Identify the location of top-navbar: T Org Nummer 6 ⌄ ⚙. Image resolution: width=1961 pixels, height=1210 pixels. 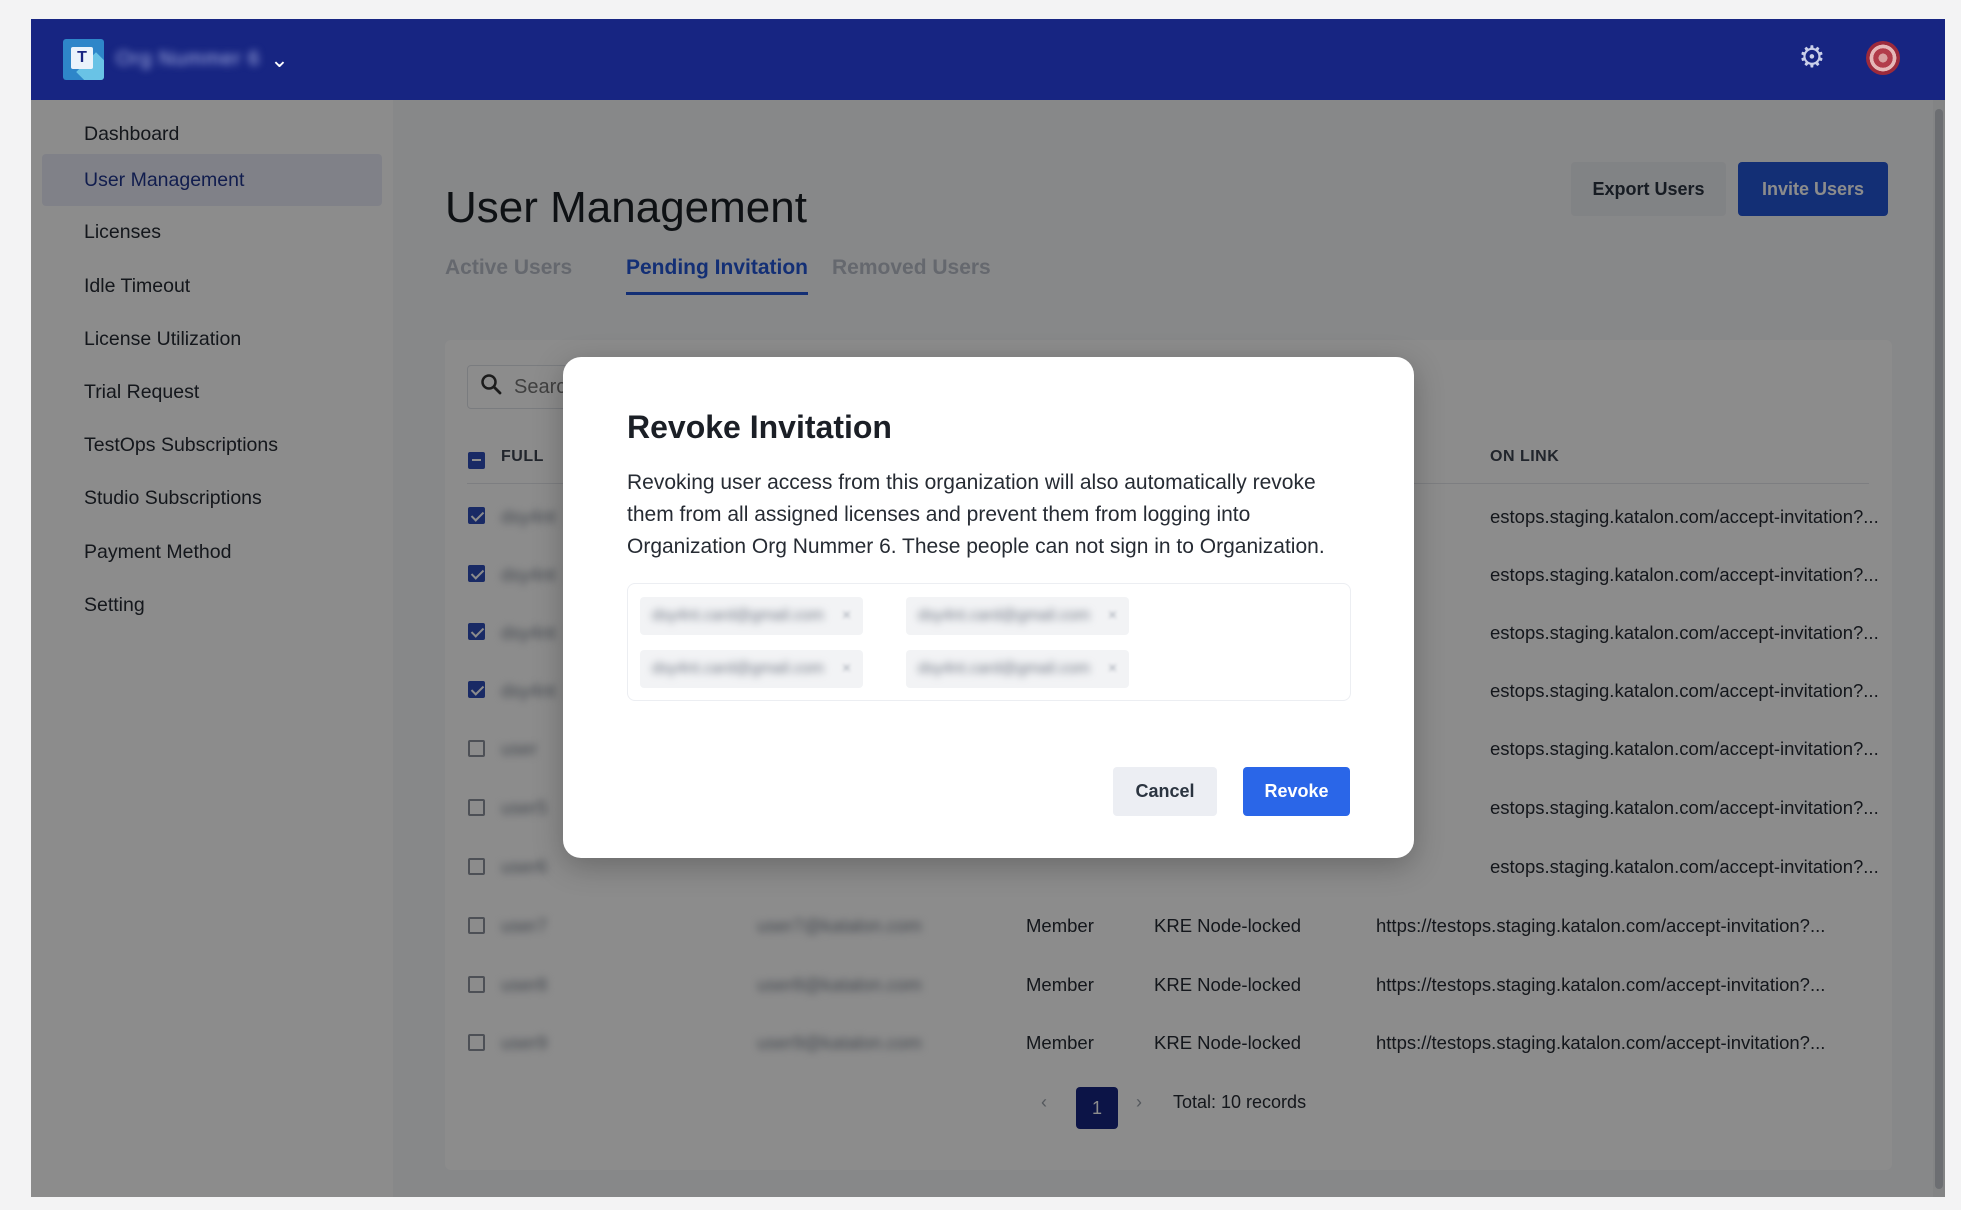
(988, 59).